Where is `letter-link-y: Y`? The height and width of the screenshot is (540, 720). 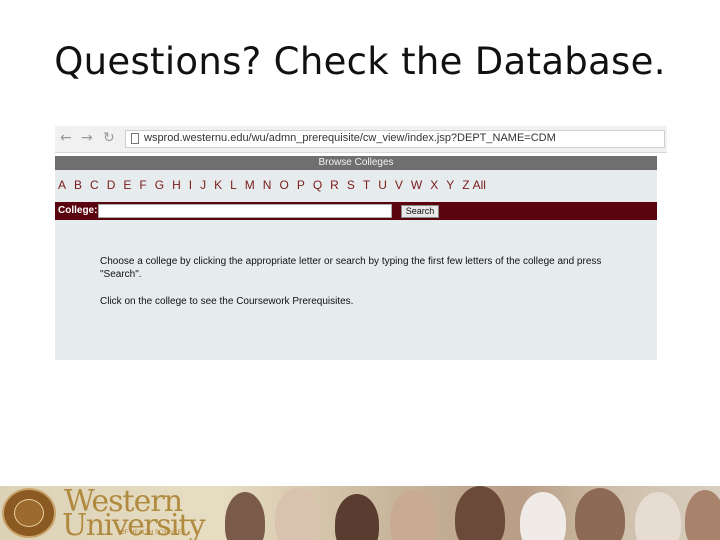
letter-link-y: Y is located at coordinates (450, 185).